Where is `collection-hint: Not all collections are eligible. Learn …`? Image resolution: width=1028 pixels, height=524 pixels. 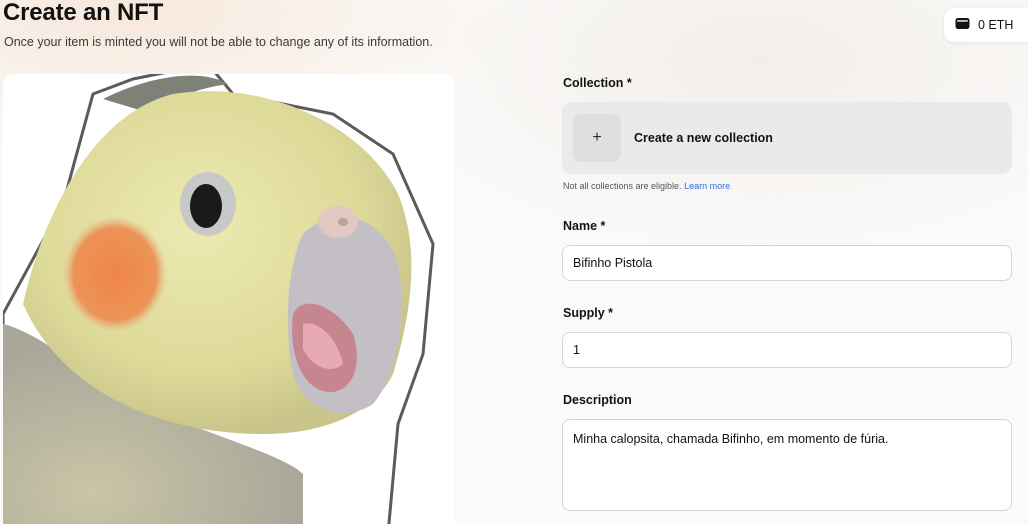 collection-hint: Not all collections are eligible. Learn … is located at coordinates (646, 186).